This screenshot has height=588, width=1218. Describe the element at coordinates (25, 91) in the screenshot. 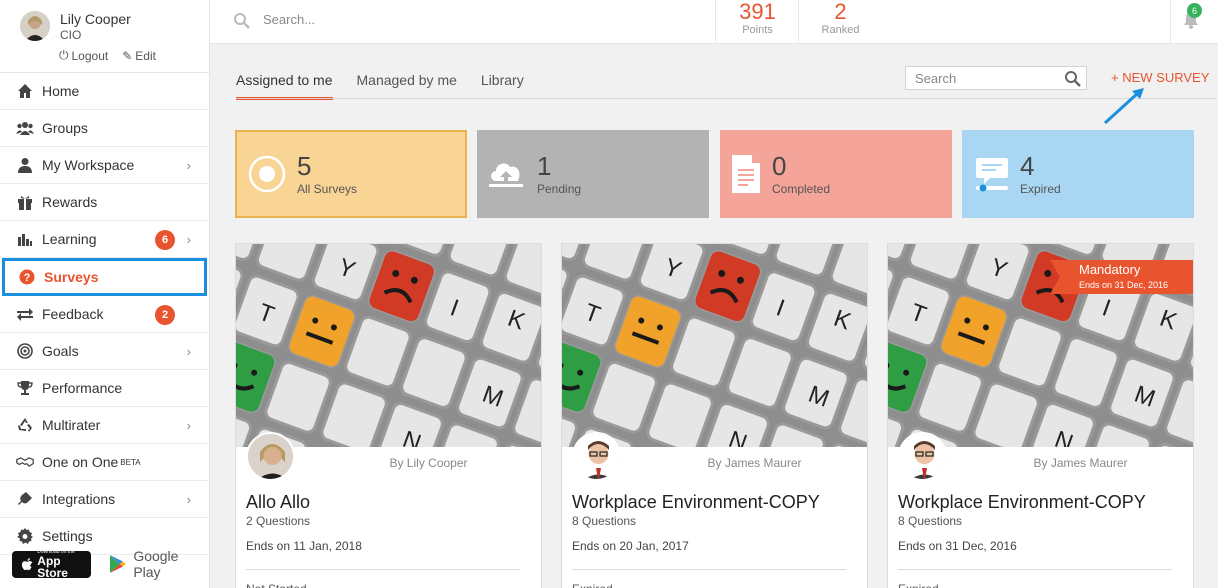

I see `home-icon` at that location.